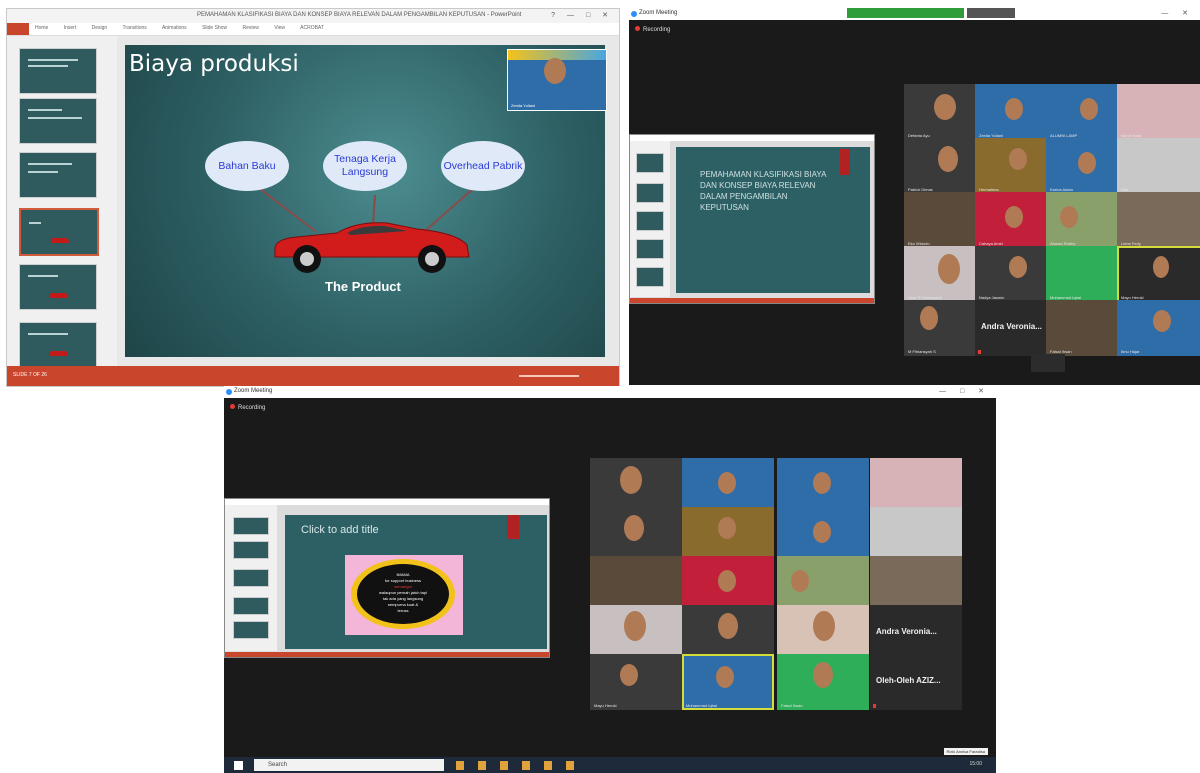  Describe the element at coordinates (636, 682) in the screenshot. I see `participant-tile: Mayu Heroki` at that location.